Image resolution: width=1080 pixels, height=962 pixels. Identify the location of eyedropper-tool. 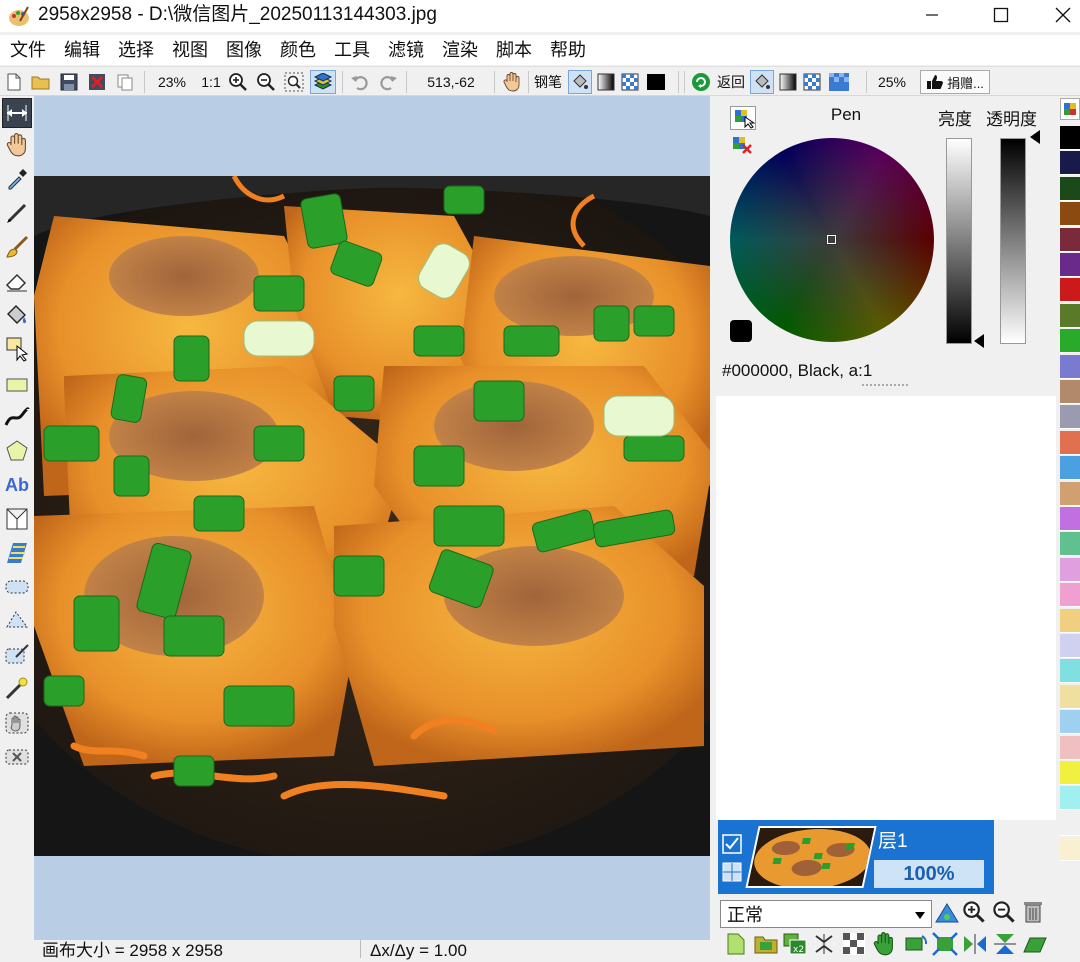
(17, 179).